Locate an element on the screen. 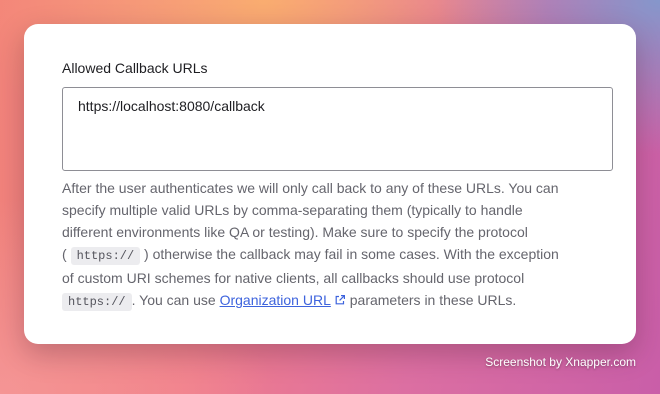 The image size is (660, 394). help-text: parameters in these URLs. is located at coordinates (431, 300).